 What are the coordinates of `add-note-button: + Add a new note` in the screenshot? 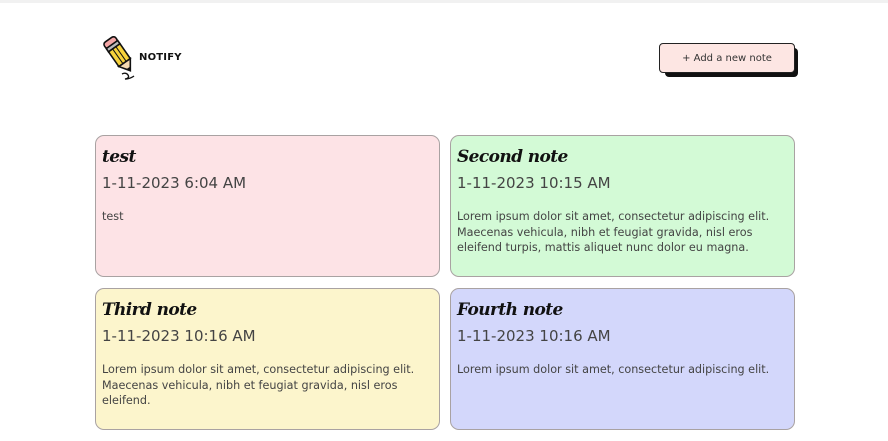 It's located at (727, 58).